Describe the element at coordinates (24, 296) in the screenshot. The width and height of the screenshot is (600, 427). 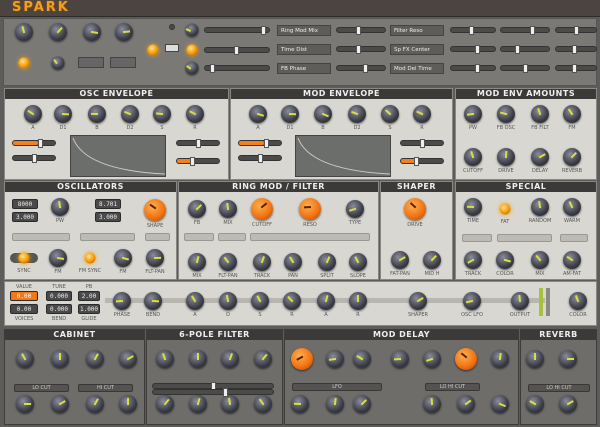
I see `value-display: 0.00` at that location.